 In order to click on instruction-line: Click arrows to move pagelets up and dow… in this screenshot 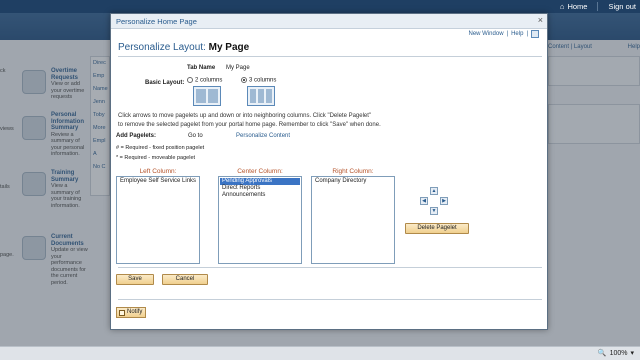, I will do `click(245, 116)`.